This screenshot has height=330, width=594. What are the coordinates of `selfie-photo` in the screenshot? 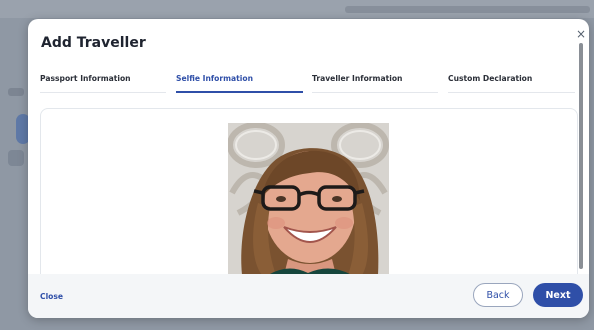 It's located at (308, 199).